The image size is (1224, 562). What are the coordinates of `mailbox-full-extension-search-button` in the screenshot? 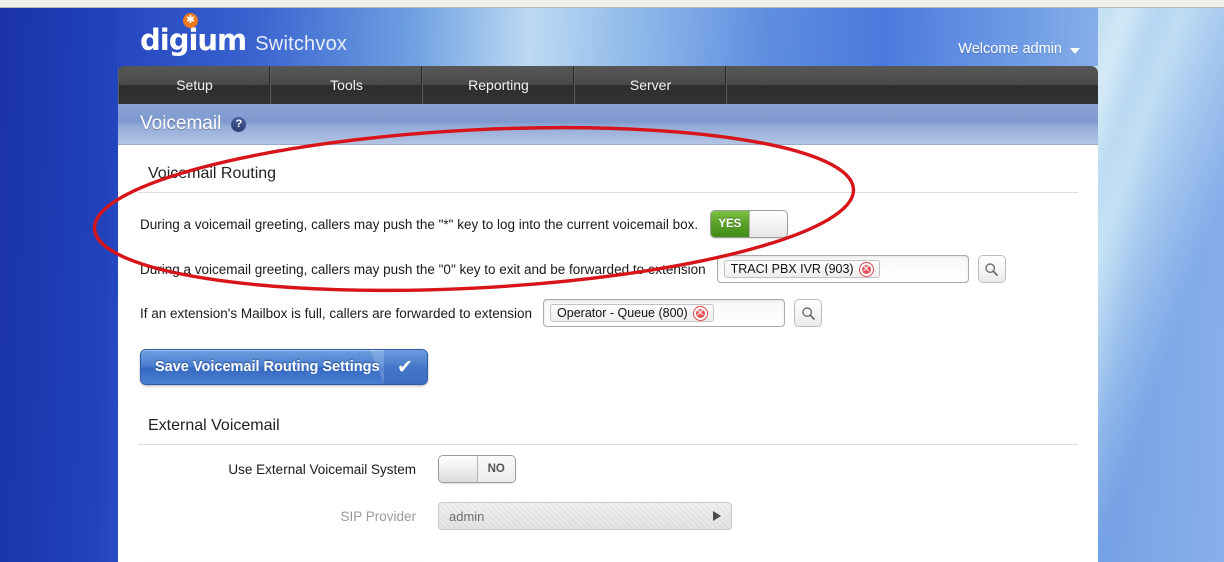 It's located at (808, 313).